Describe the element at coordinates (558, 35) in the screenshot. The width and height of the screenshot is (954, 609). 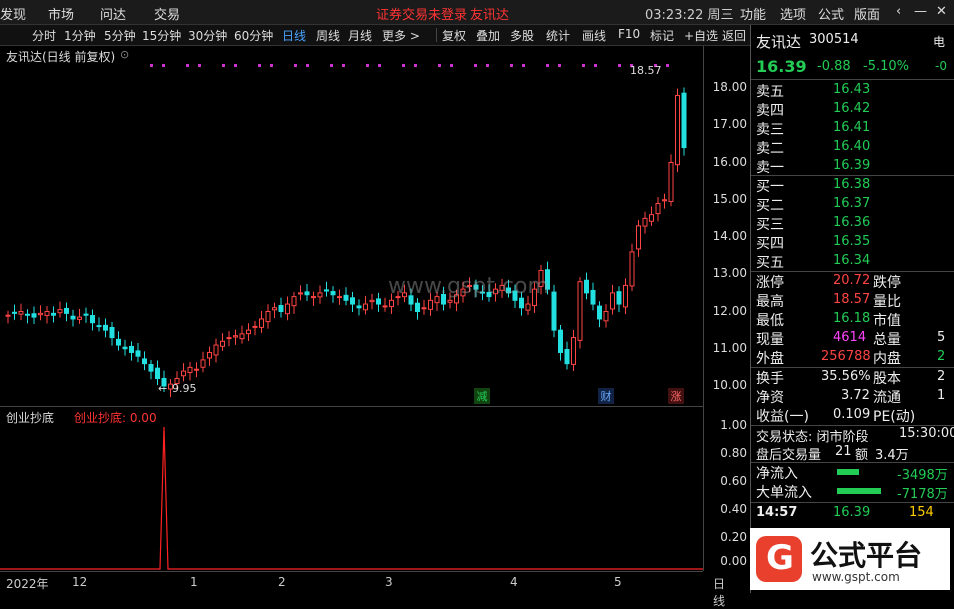
I see `tool-stats: 统计` at that location.